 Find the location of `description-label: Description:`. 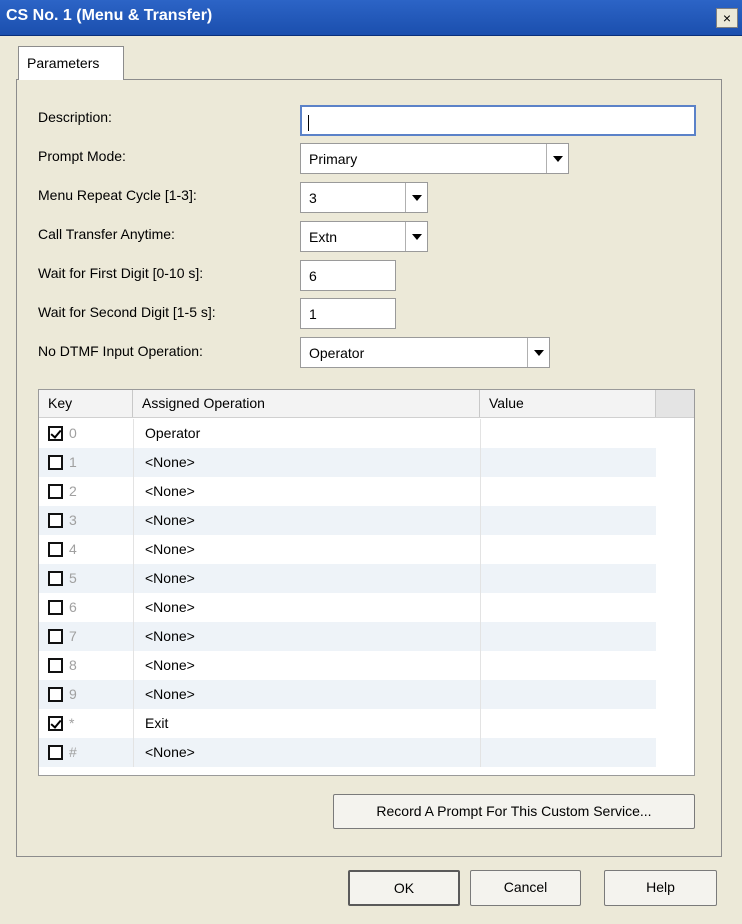

description-label: Description: is located at coordinates (75, 117).